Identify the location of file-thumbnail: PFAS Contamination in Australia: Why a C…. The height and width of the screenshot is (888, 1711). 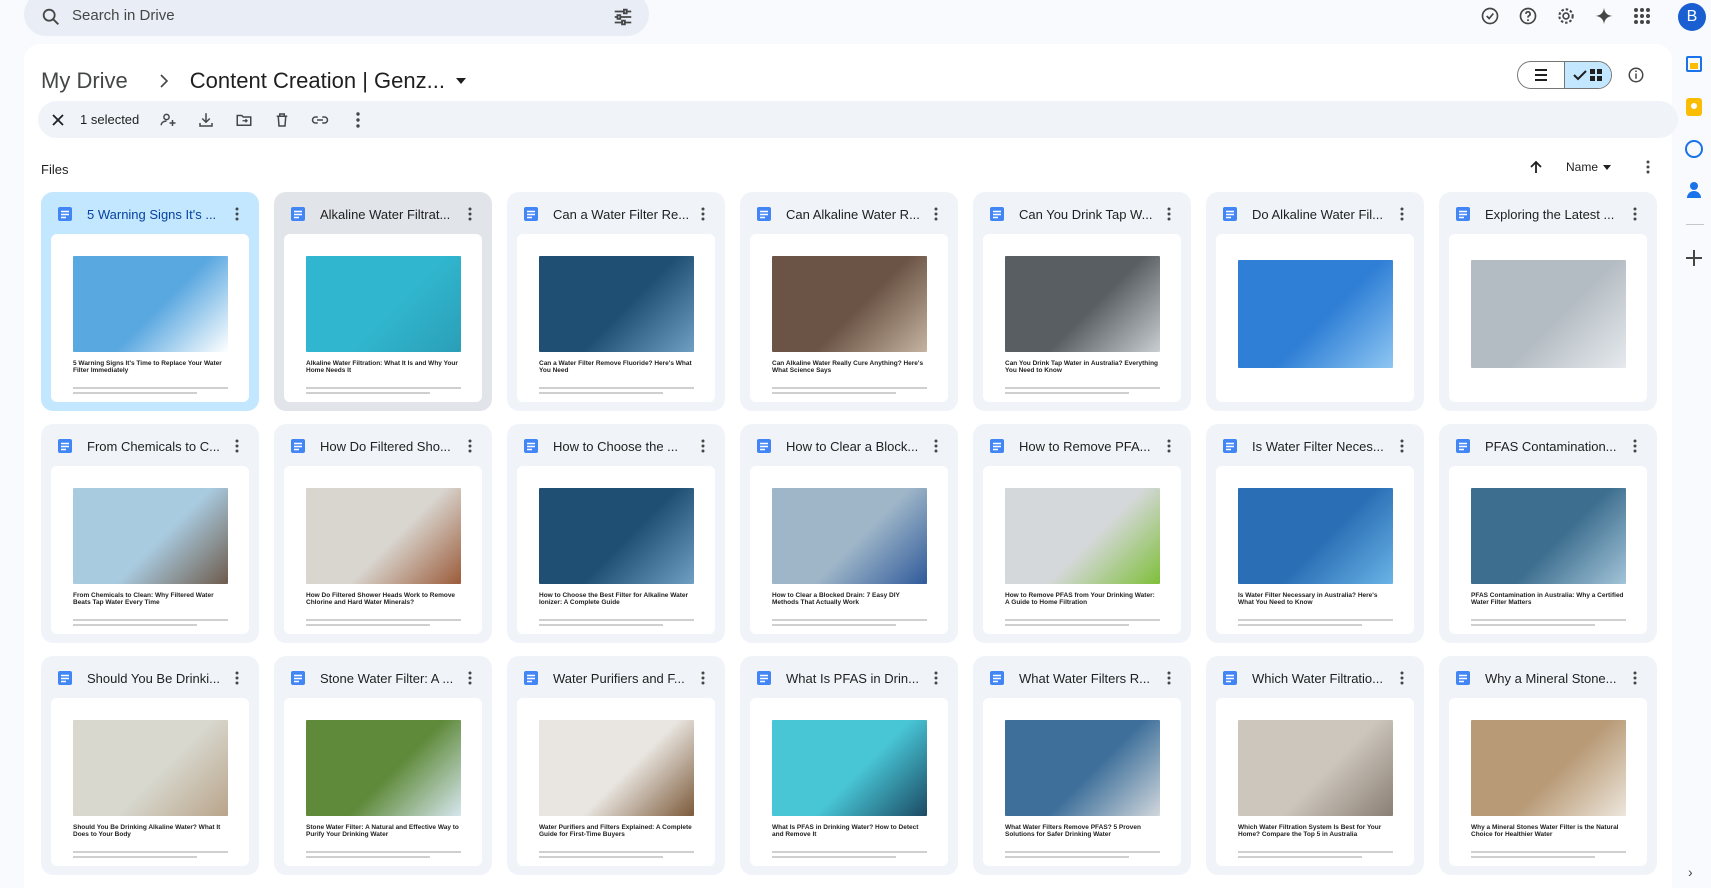
(1548, 550).